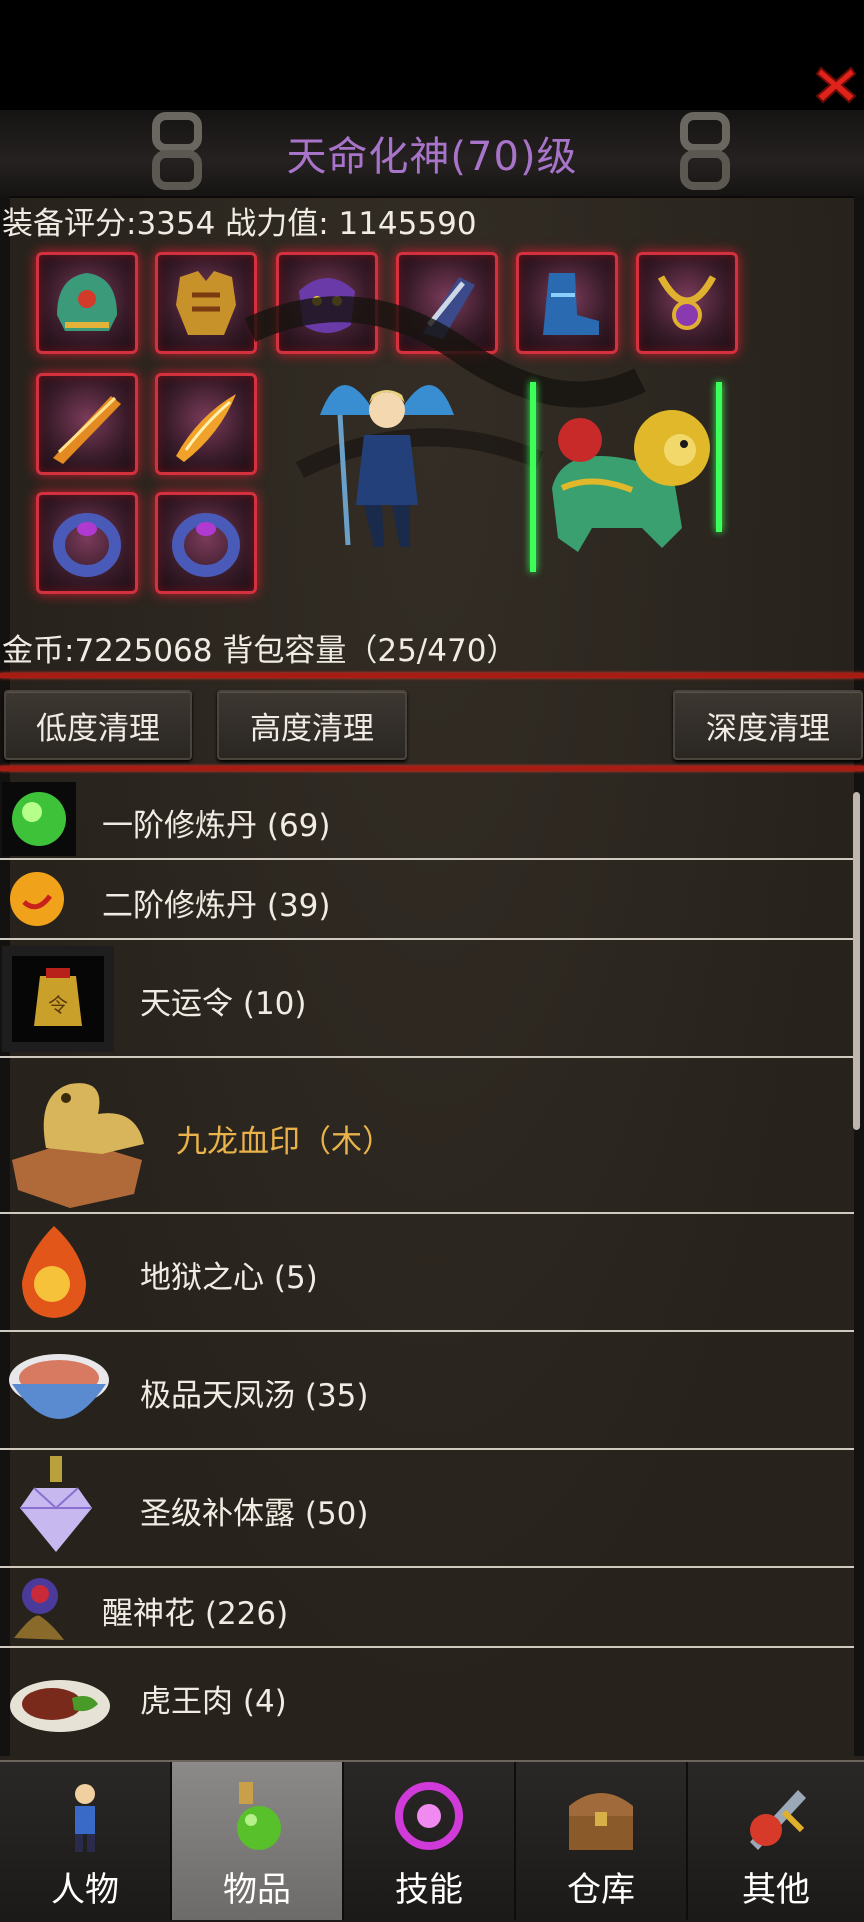  What do you see at coordinates (239, 224) in the screenshot?
I see `stats-line: 装备评分:3354 战力值: 1145590` at bounding box center [239, 224].